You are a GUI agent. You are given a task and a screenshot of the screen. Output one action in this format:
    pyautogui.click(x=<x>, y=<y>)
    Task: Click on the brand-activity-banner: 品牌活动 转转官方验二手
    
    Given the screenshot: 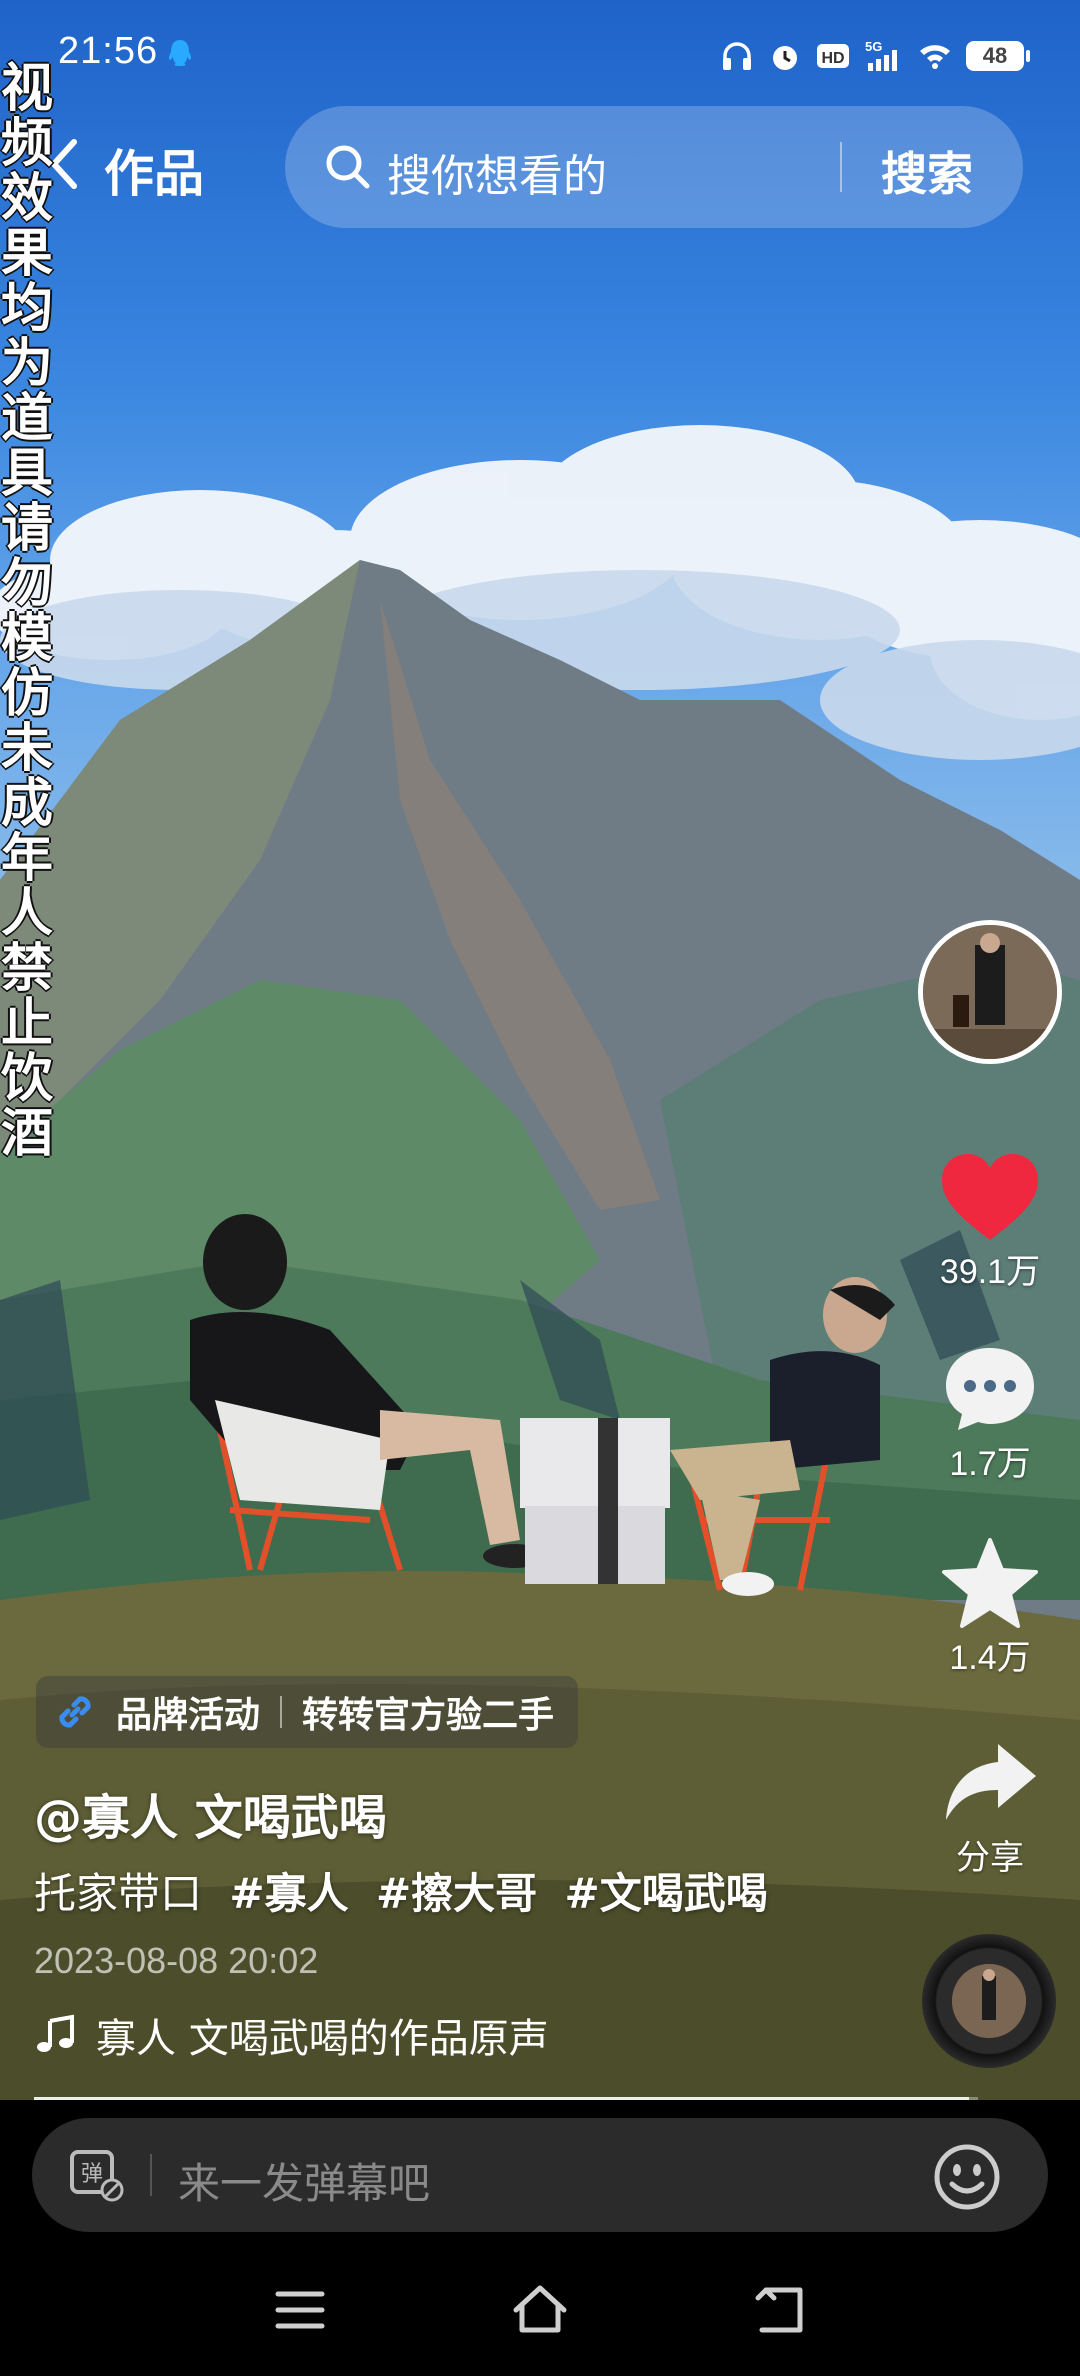 What is the action you would take?
    pyautogui.click(x=307, y=1712)
    